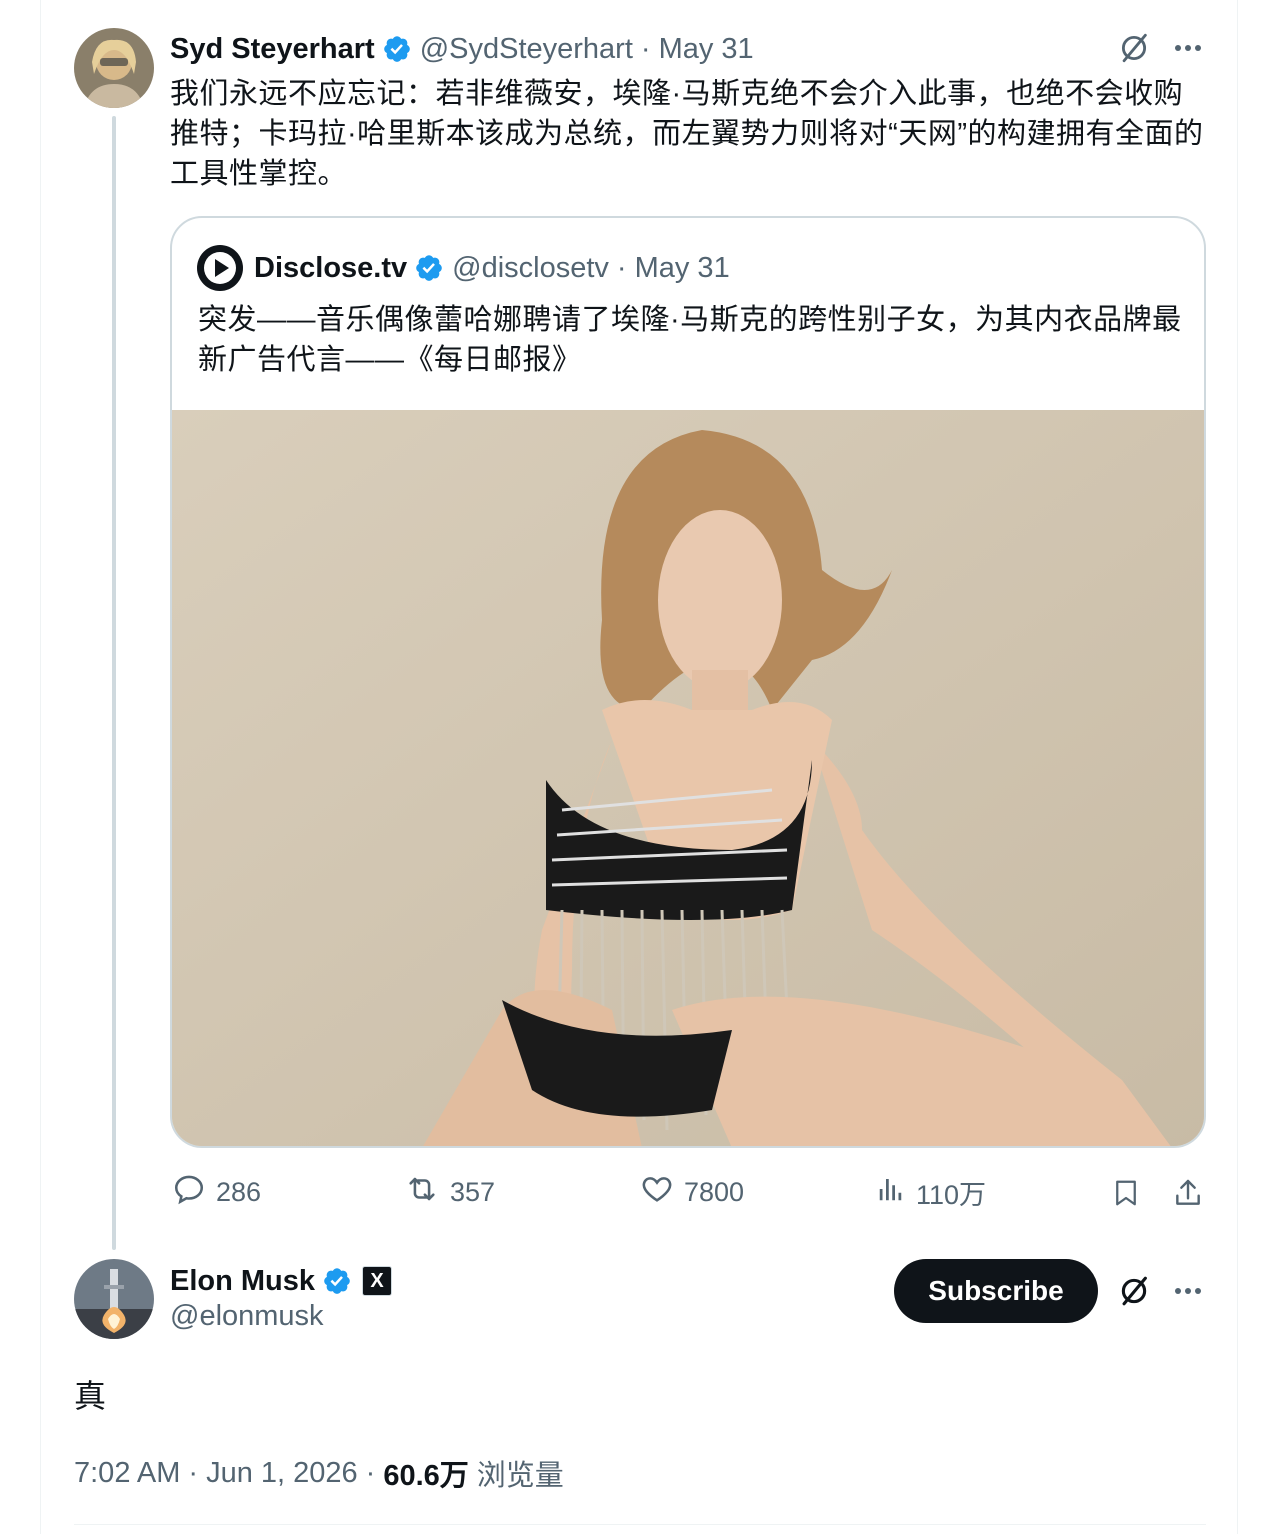 This screenshot has width=1270, height=1534. I want to click on disclose-display-name: Disclose.tv, so click(331, 267).